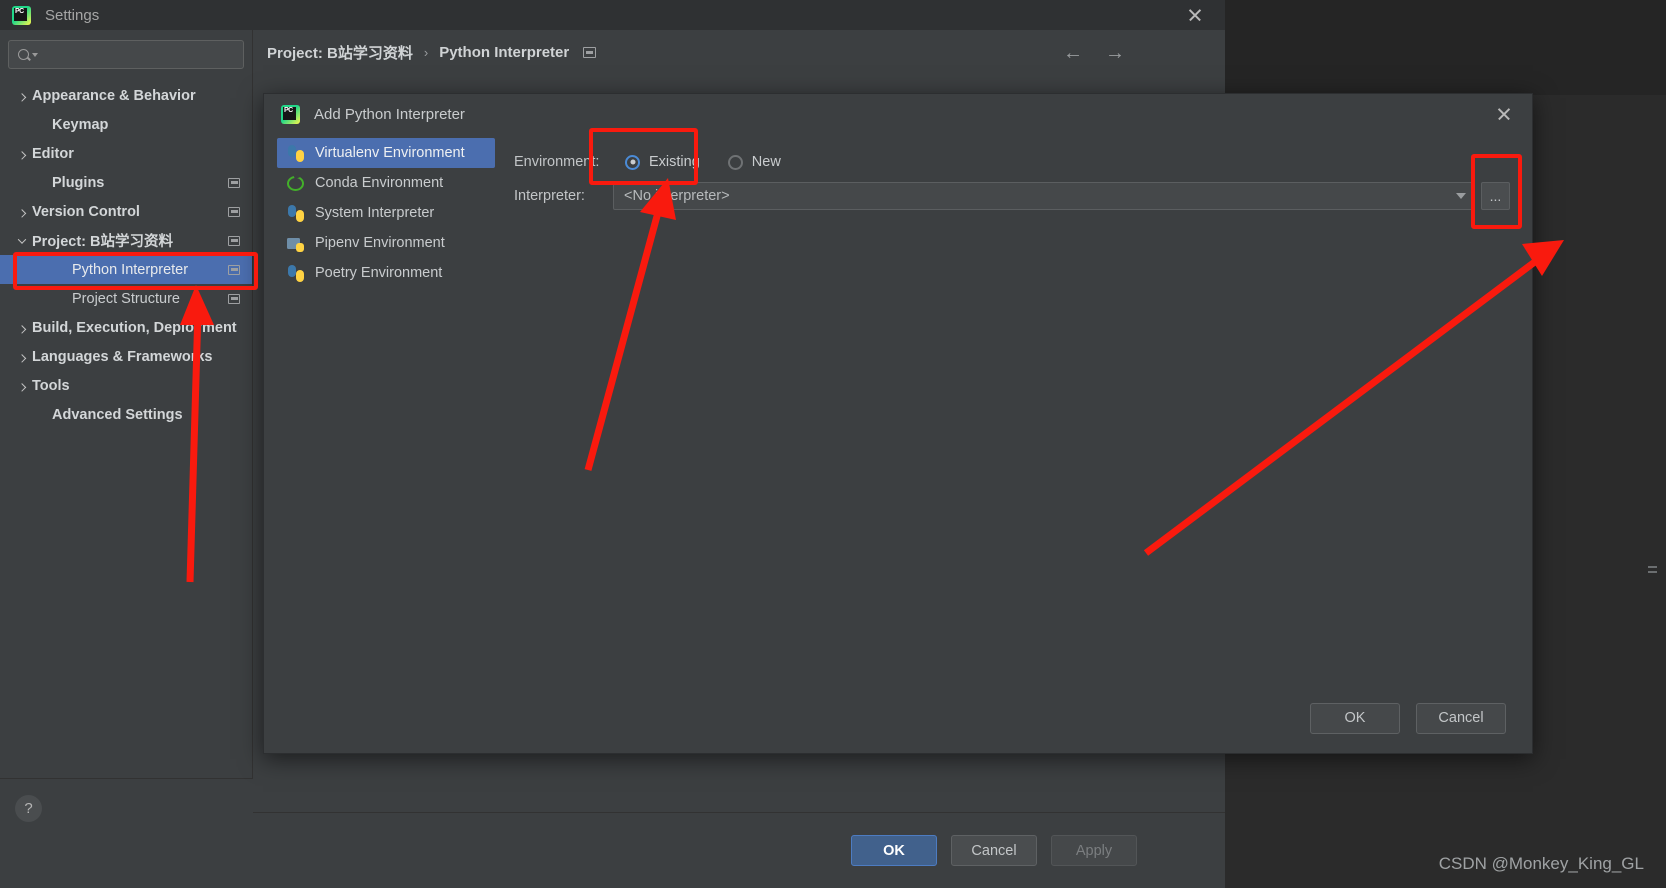 Image resolution: width=1666 pixels, height=888 pixels. I want to click on env-type-label: Pipenv Environment, so click(380, 243).